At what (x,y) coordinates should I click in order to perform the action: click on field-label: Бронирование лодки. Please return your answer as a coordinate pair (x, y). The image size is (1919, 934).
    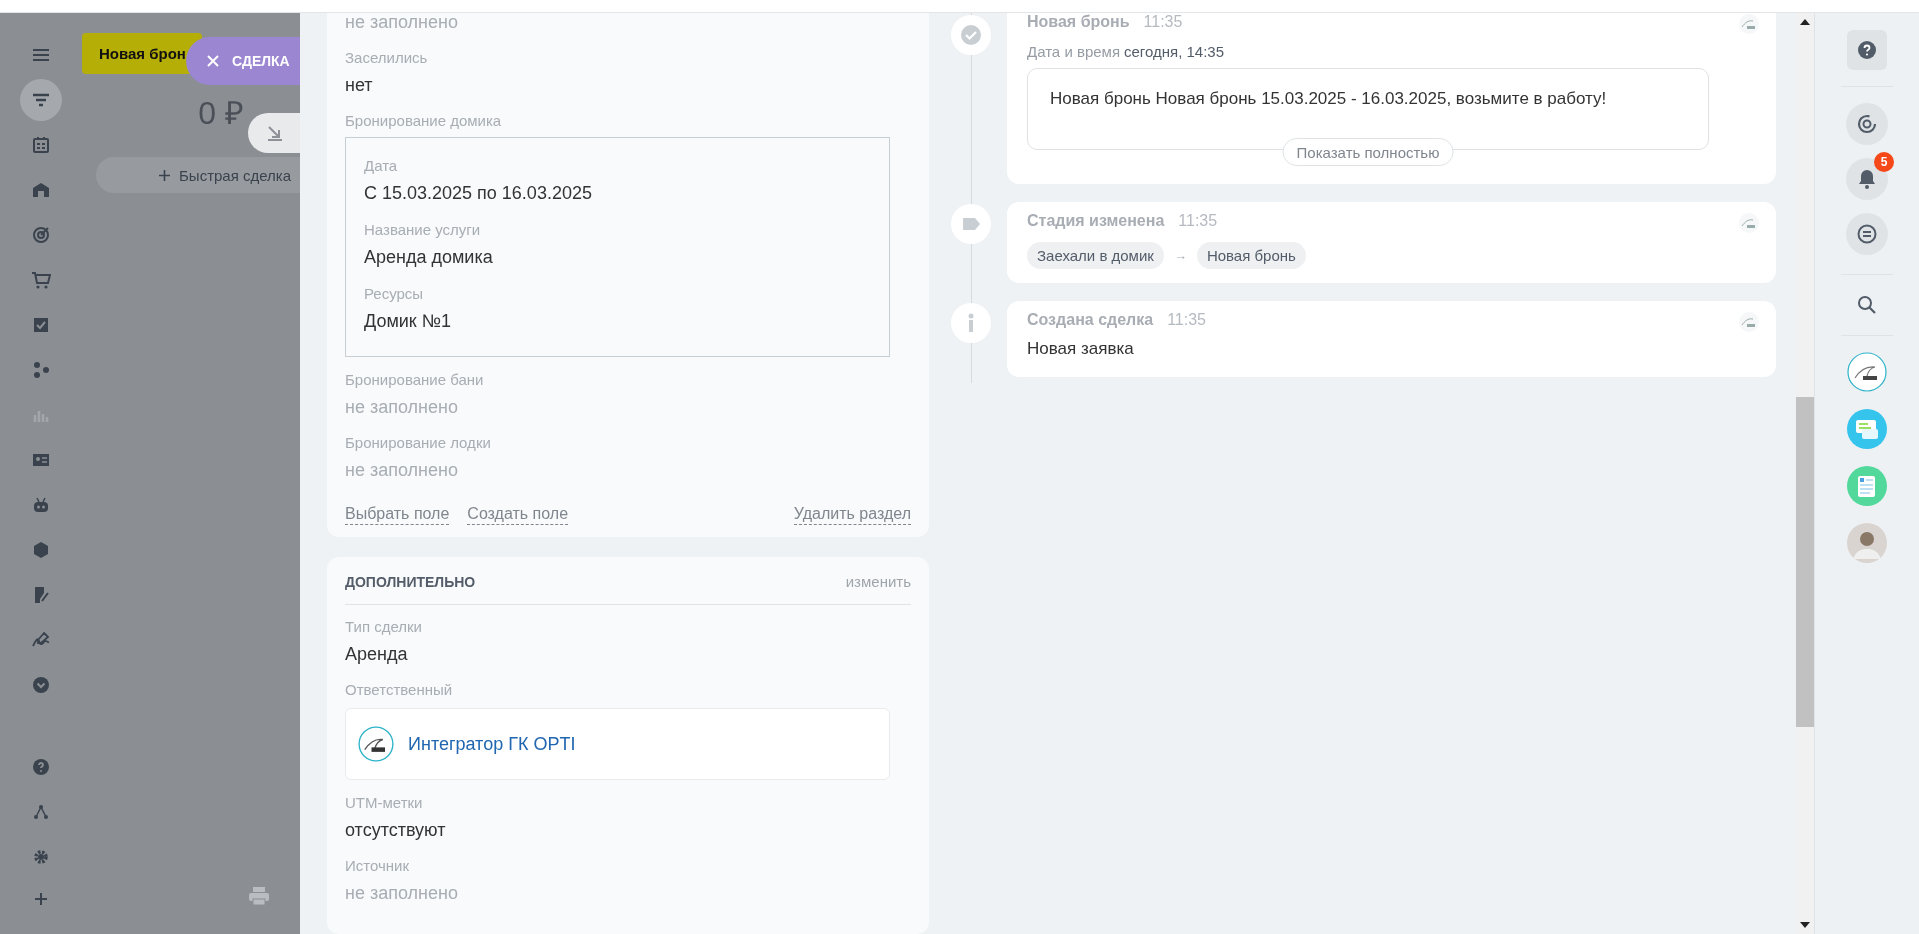
    Looking at the image, I should click on (418, 443).